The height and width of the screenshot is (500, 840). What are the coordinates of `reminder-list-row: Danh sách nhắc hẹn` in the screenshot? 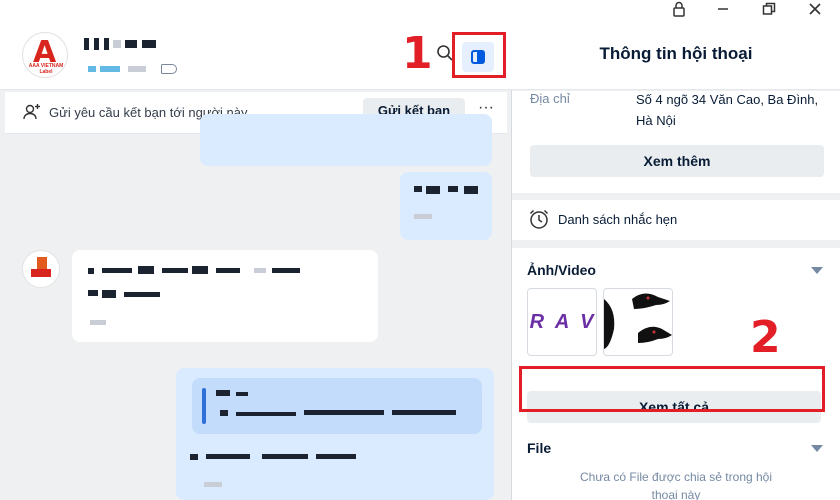 It's located at (676, 220).